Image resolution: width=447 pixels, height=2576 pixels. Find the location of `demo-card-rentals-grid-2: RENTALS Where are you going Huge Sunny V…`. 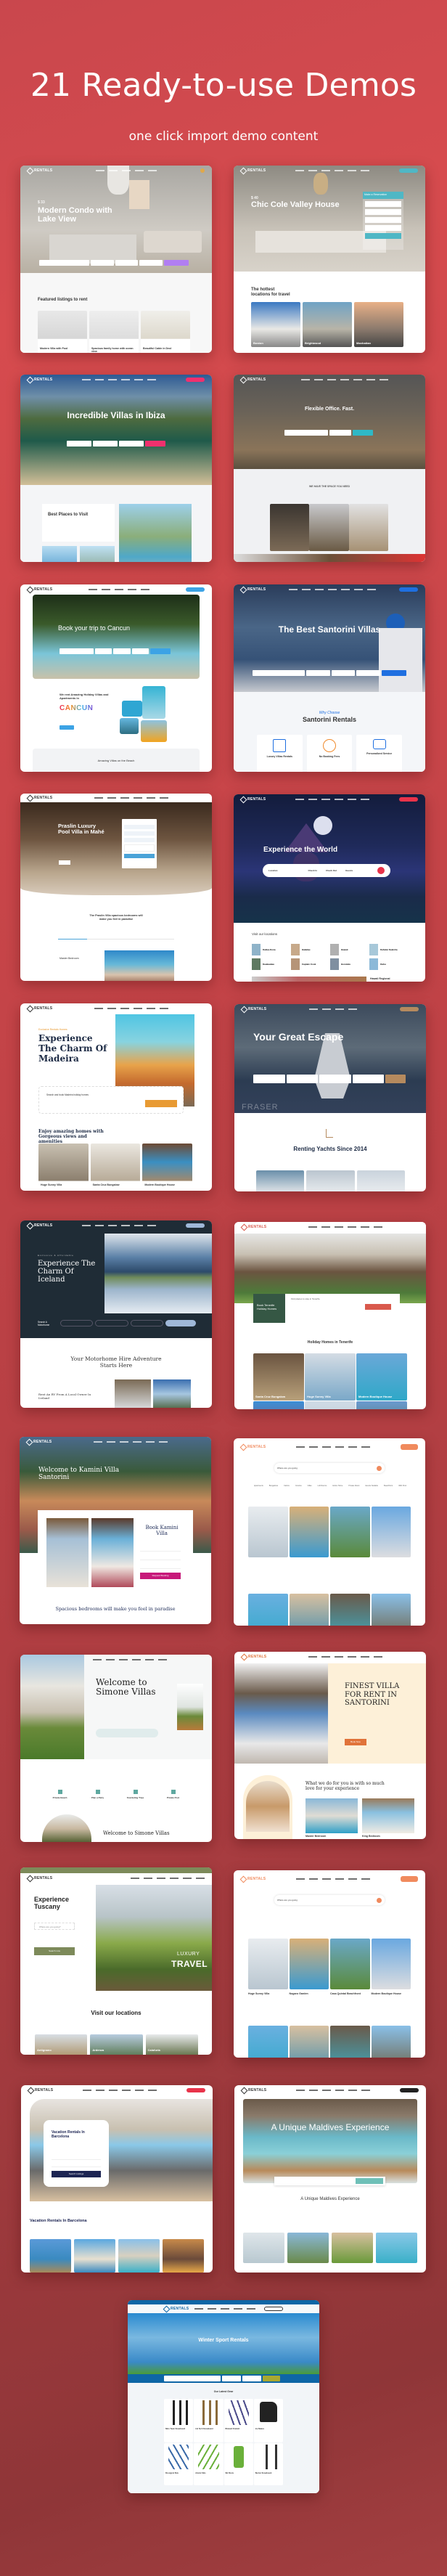

demo-card-rentals-grid-2: RENTALS Where are you going Huge Sunny V… is located at coordinates (329, 1964).